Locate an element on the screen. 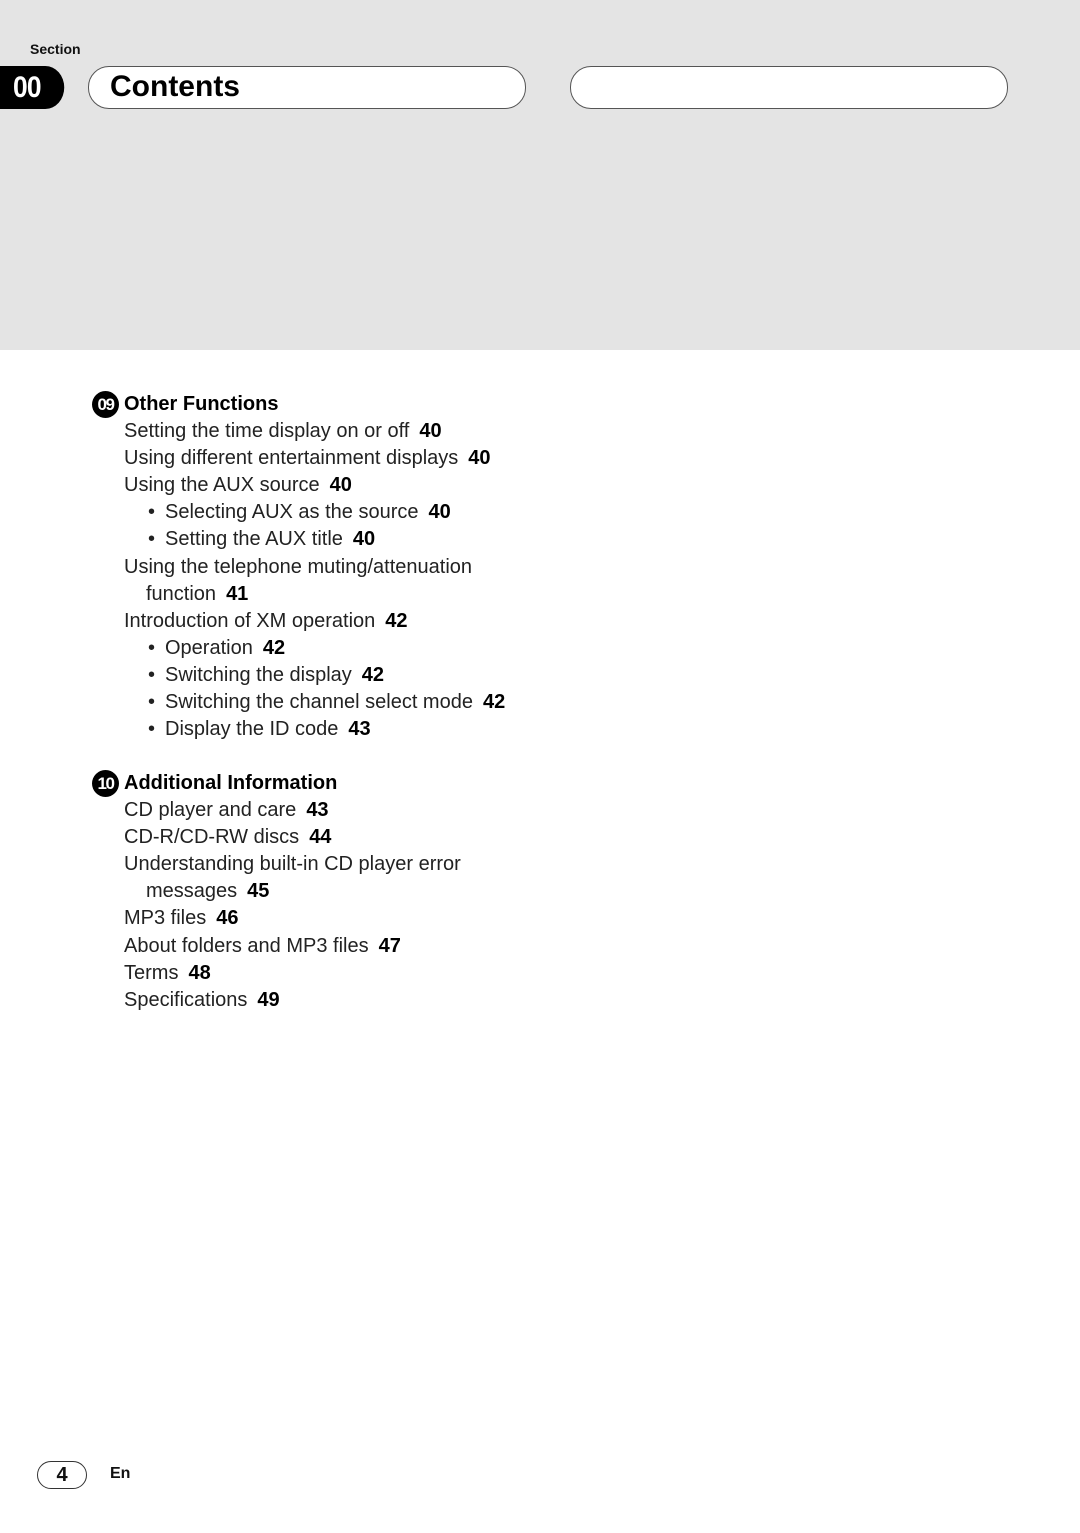  toc-entry: Introduction of XM operation 42 is located at coordinates (266, 621).